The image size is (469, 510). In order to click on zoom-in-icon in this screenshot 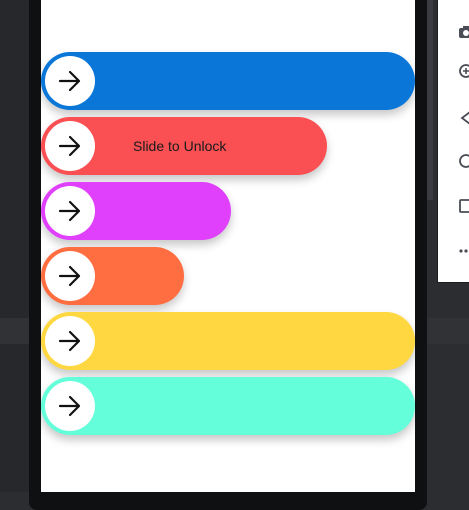, I will do `click(463, 74)`.